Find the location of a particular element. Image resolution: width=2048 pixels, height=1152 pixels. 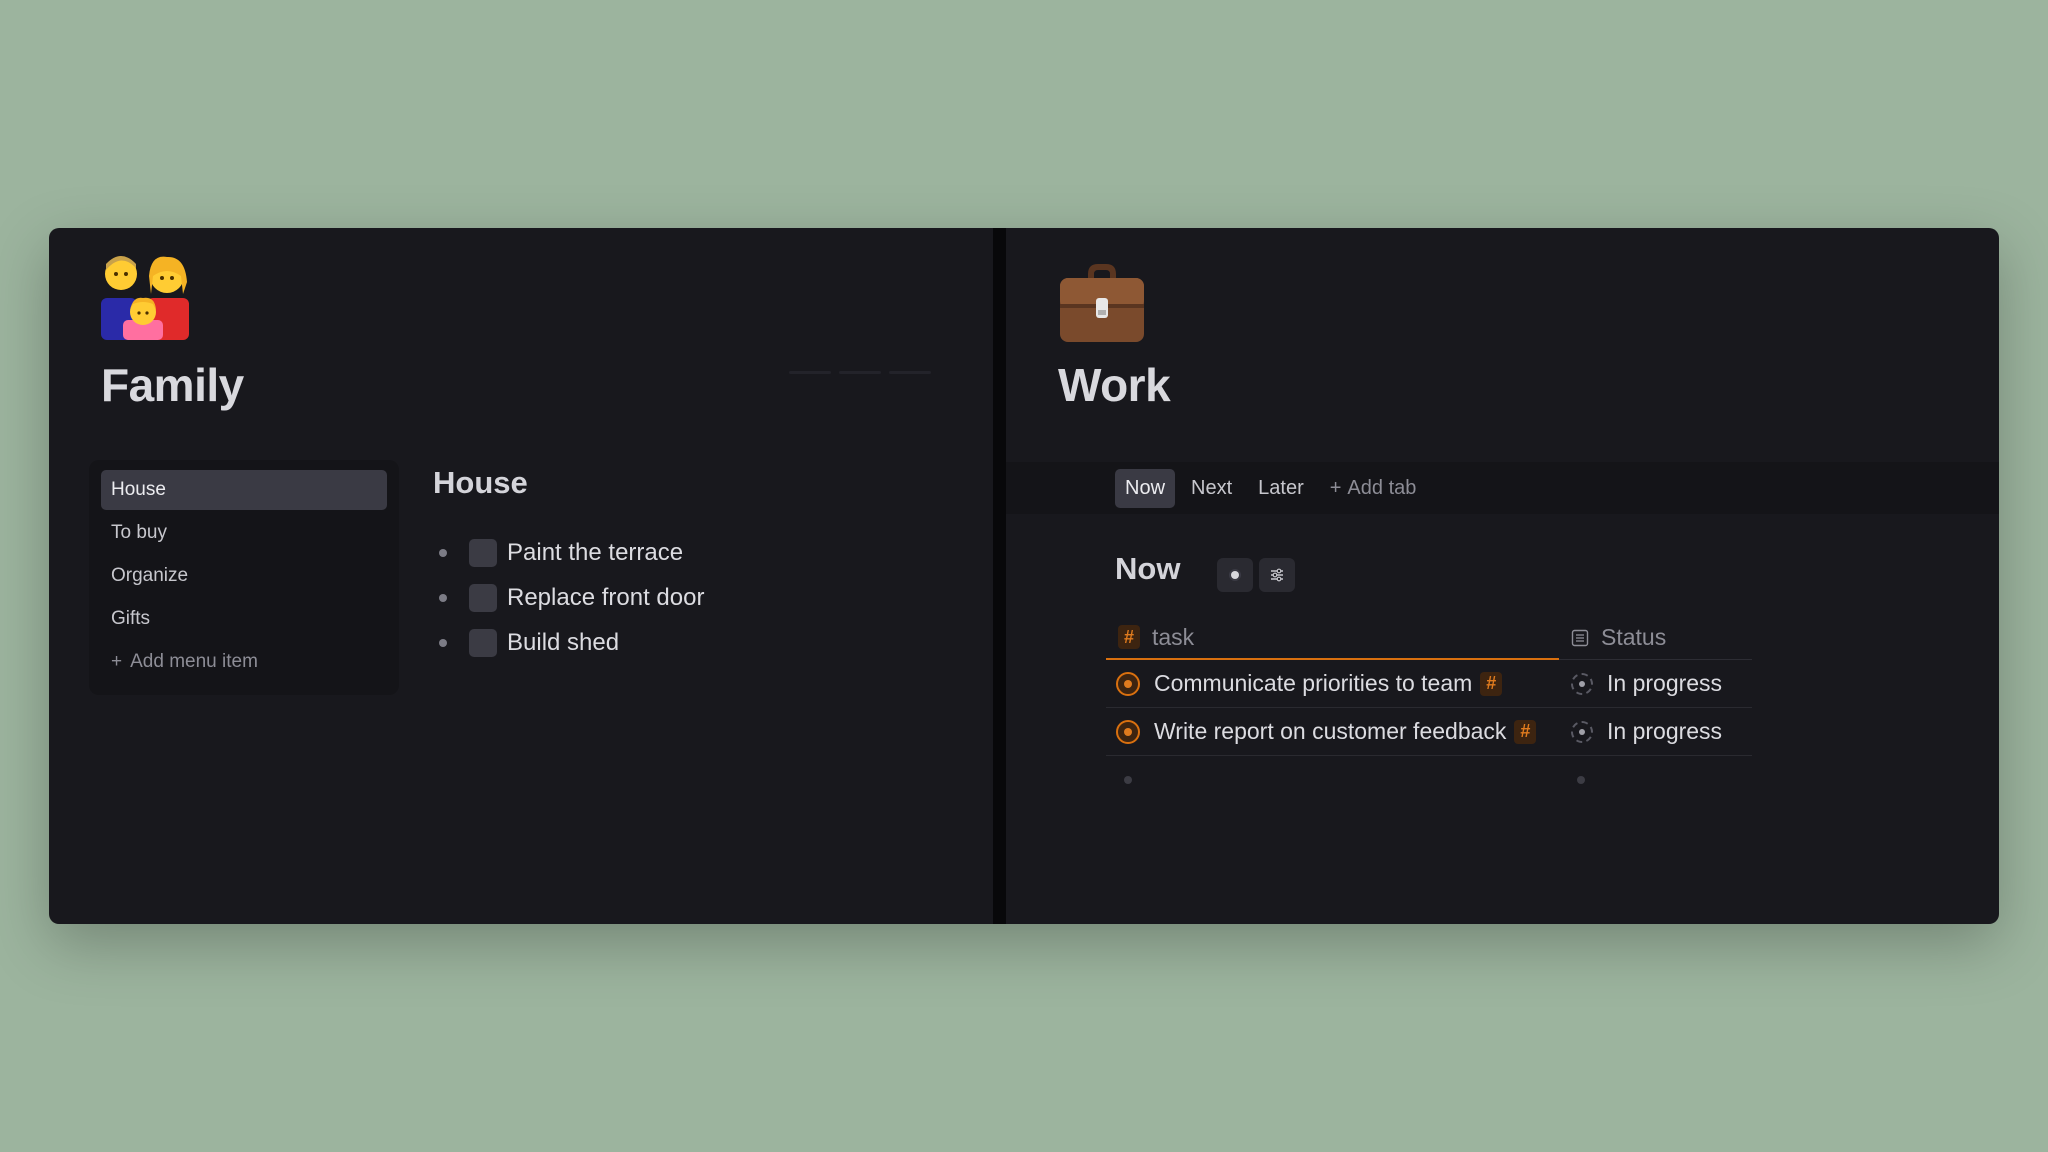

todo-item: Paint the terrace is located at coordinates (571, 552).